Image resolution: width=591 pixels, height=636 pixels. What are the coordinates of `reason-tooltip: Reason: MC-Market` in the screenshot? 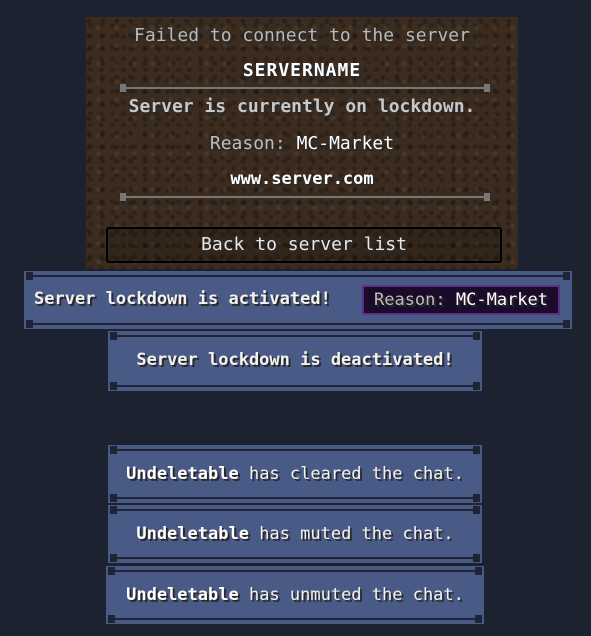 It's located at (461, 300).